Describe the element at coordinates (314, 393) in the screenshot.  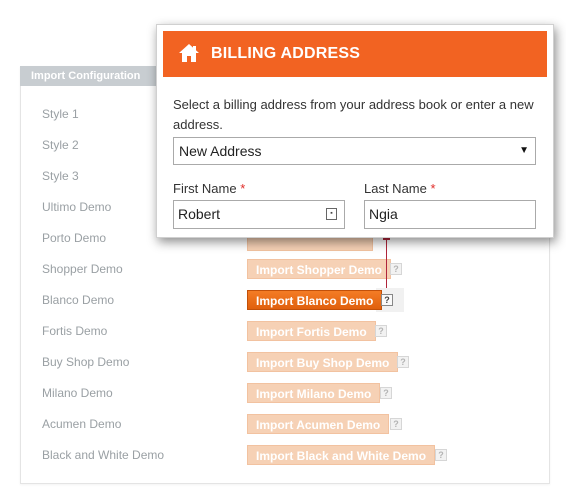
I see `import-milano-demo-button: Import Milano Demo` at that location.